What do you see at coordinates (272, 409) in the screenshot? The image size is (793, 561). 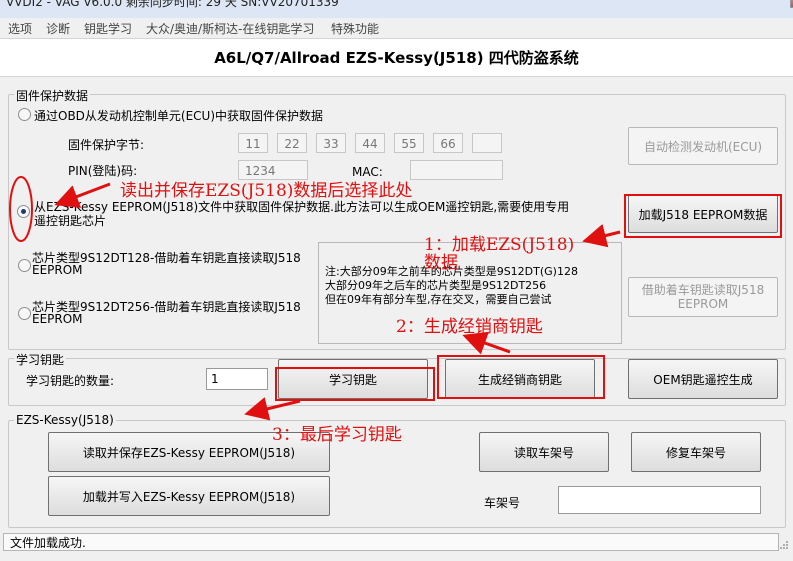 I see `arrow-to-learn-key` at bounding box center [272, 409].